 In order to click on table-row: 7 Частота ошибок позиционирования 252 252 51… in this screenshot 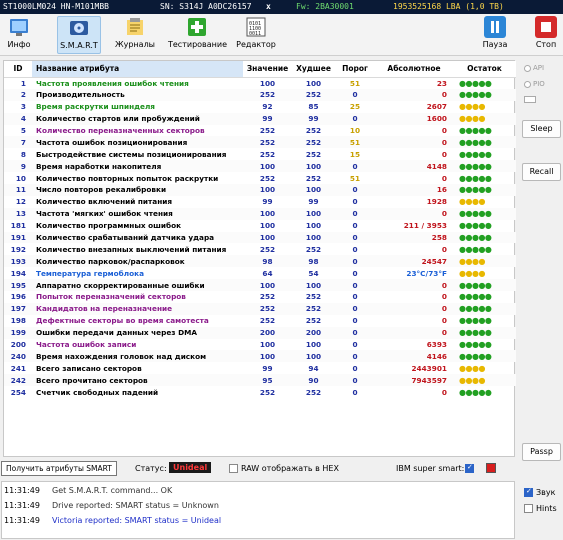, I will do `click(260, 142)`.